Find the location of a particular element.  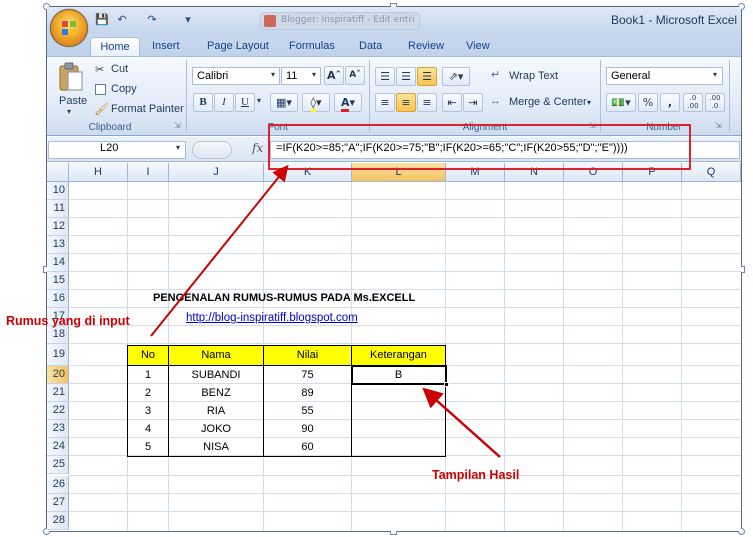

formula-arrow is located at coordinates (219, 250).